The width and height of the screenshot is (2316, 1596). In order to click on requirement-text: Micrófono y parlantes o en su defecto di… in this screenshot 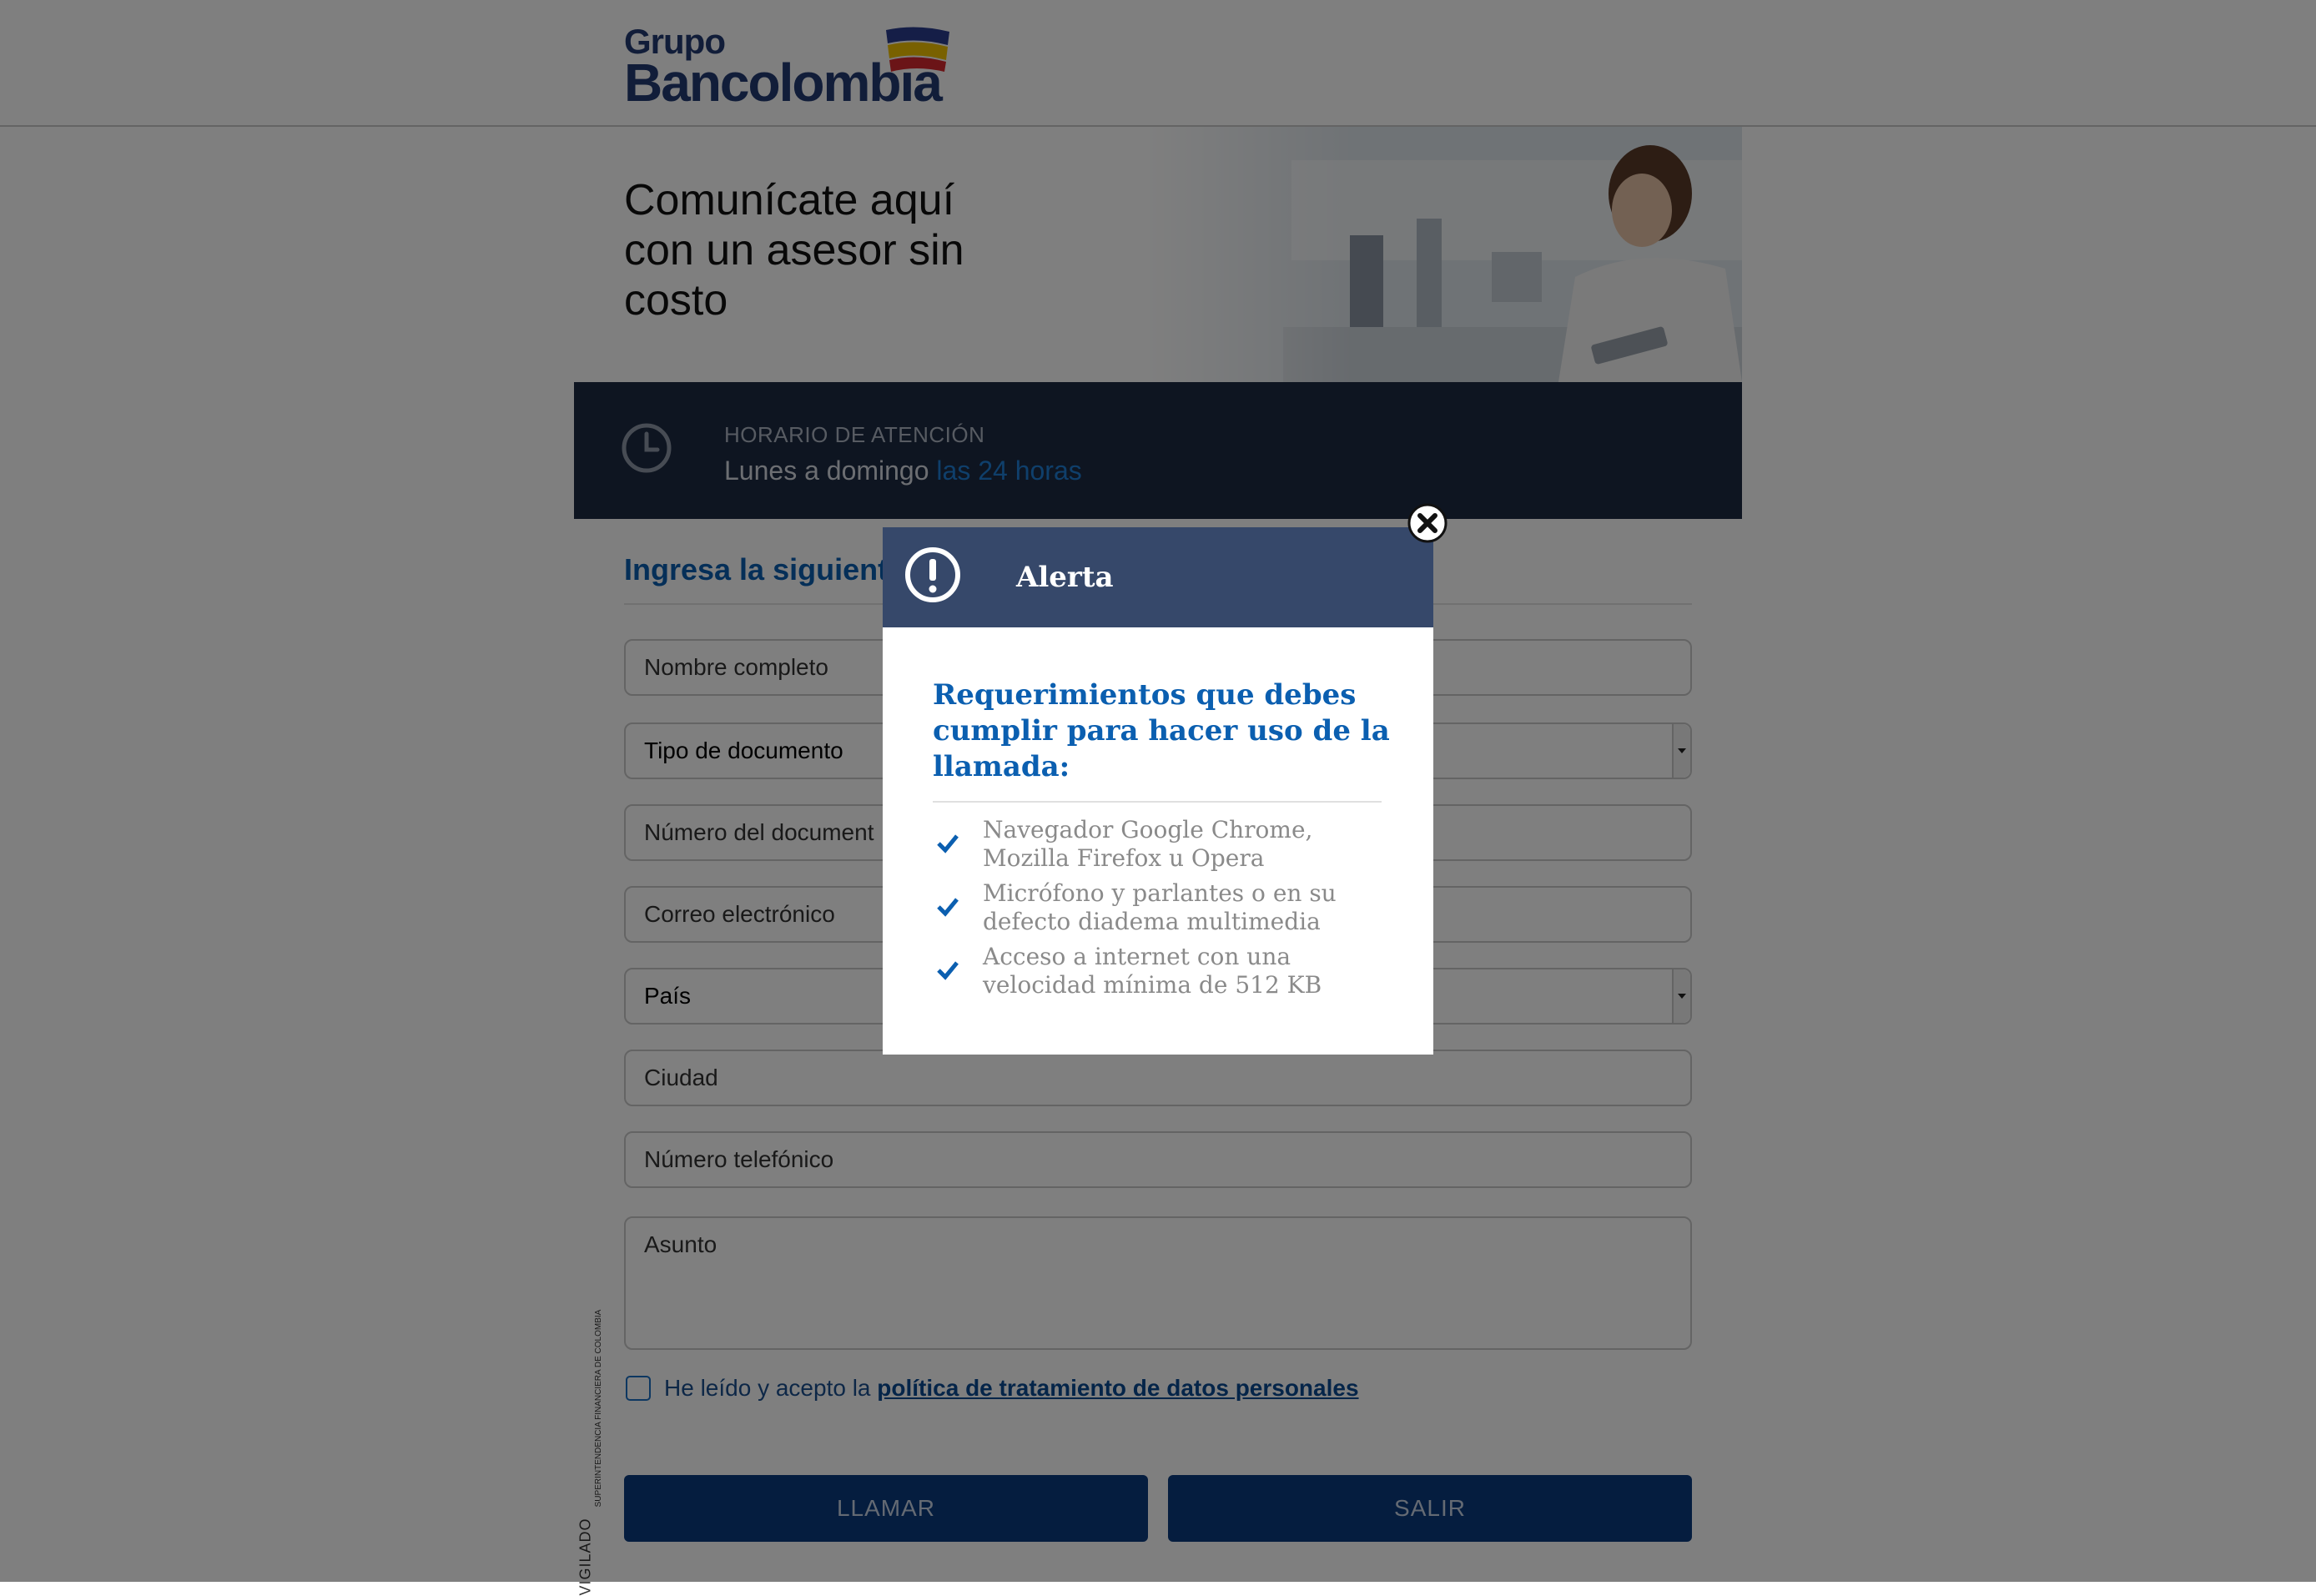, I will do `click(1160, 907)`.